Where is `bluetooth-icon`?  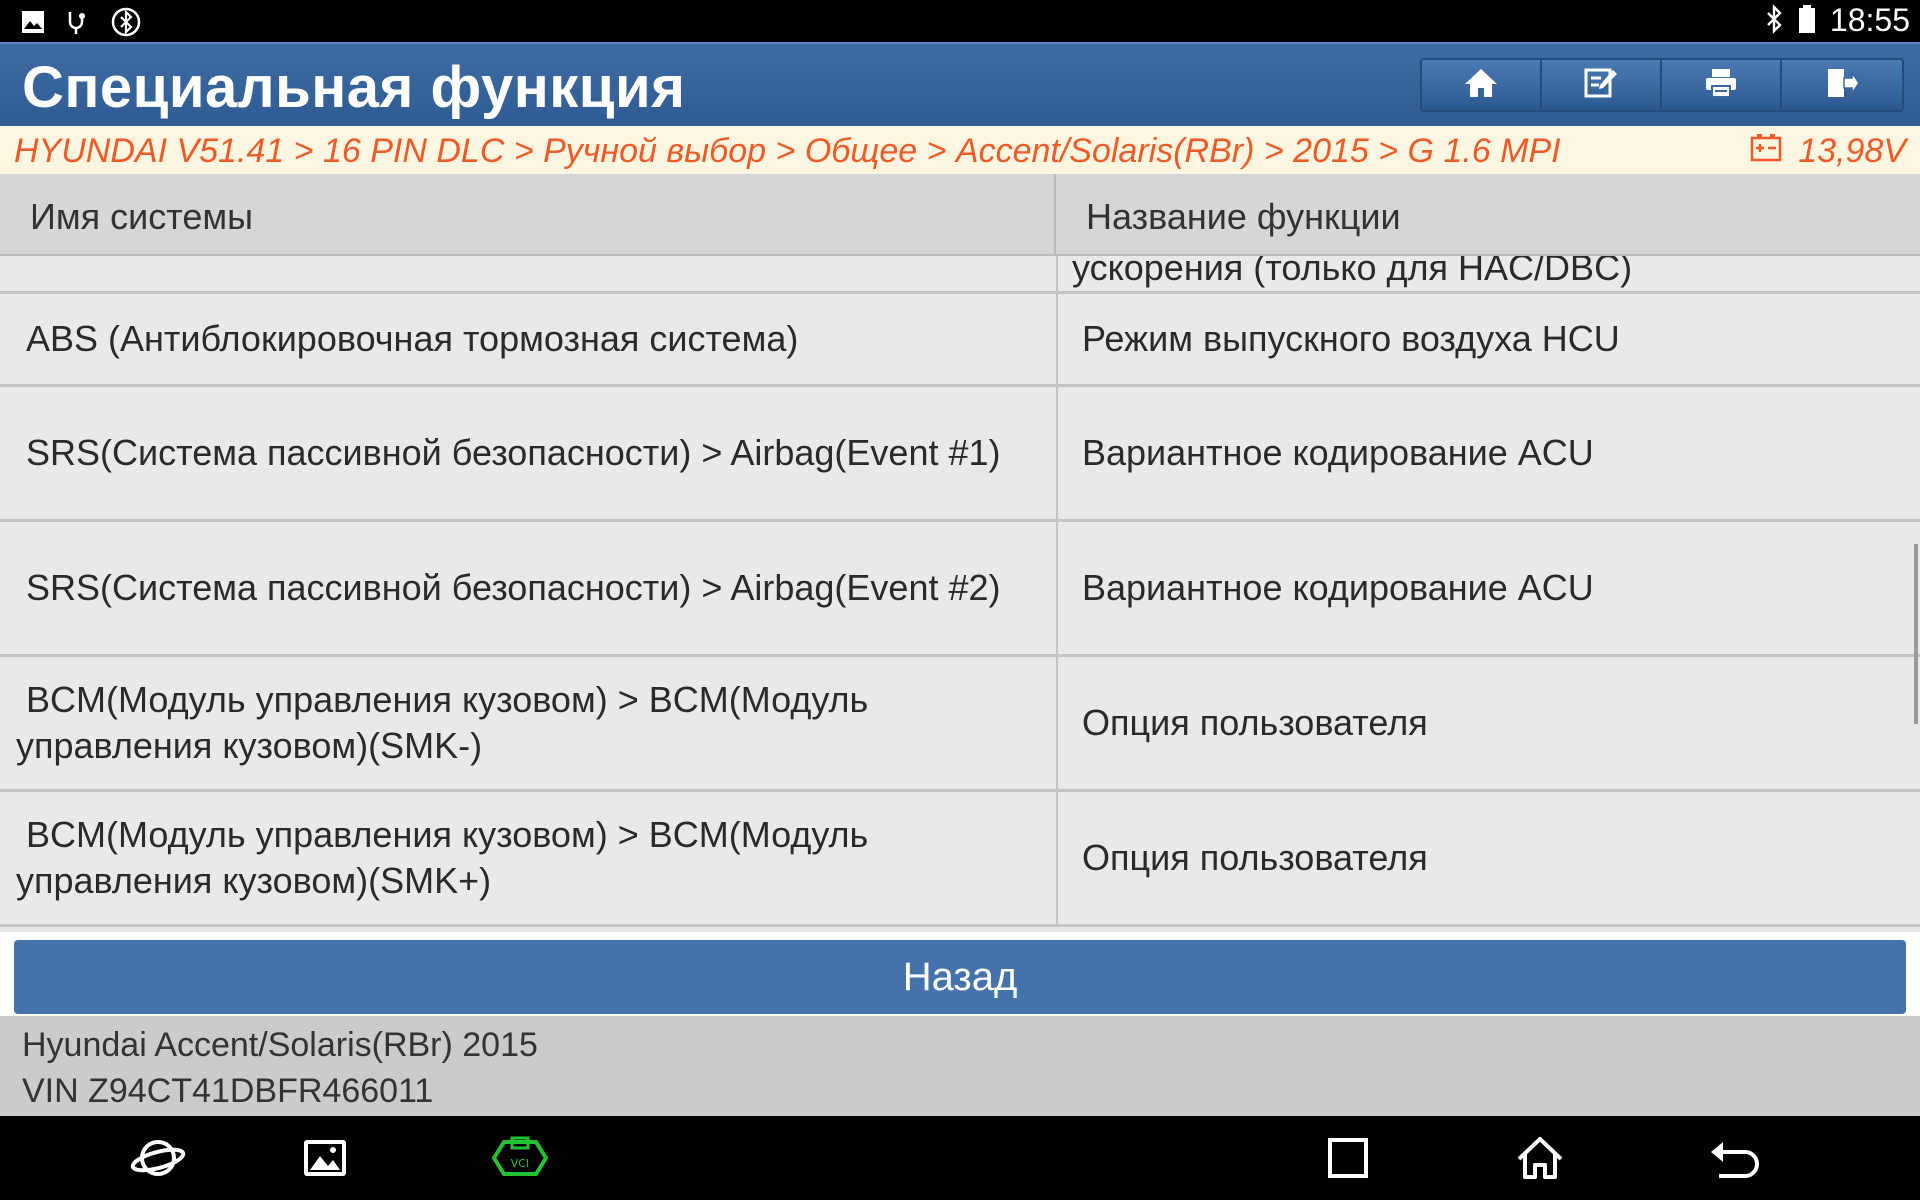 bluetooth-icon is located at coordinates (1774, 20).